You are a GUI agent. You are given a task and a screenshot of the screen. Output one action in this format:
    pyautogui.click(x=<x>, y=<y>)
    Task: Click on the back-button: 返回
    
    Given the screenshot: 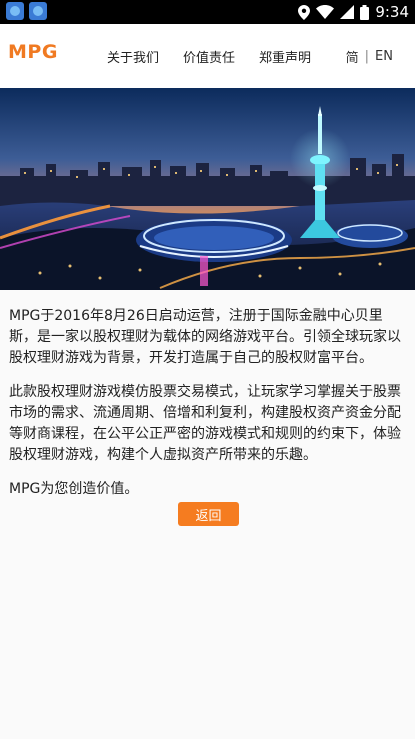 What is the action you would take?
    pyautogui.click(x=208, y=514)
    